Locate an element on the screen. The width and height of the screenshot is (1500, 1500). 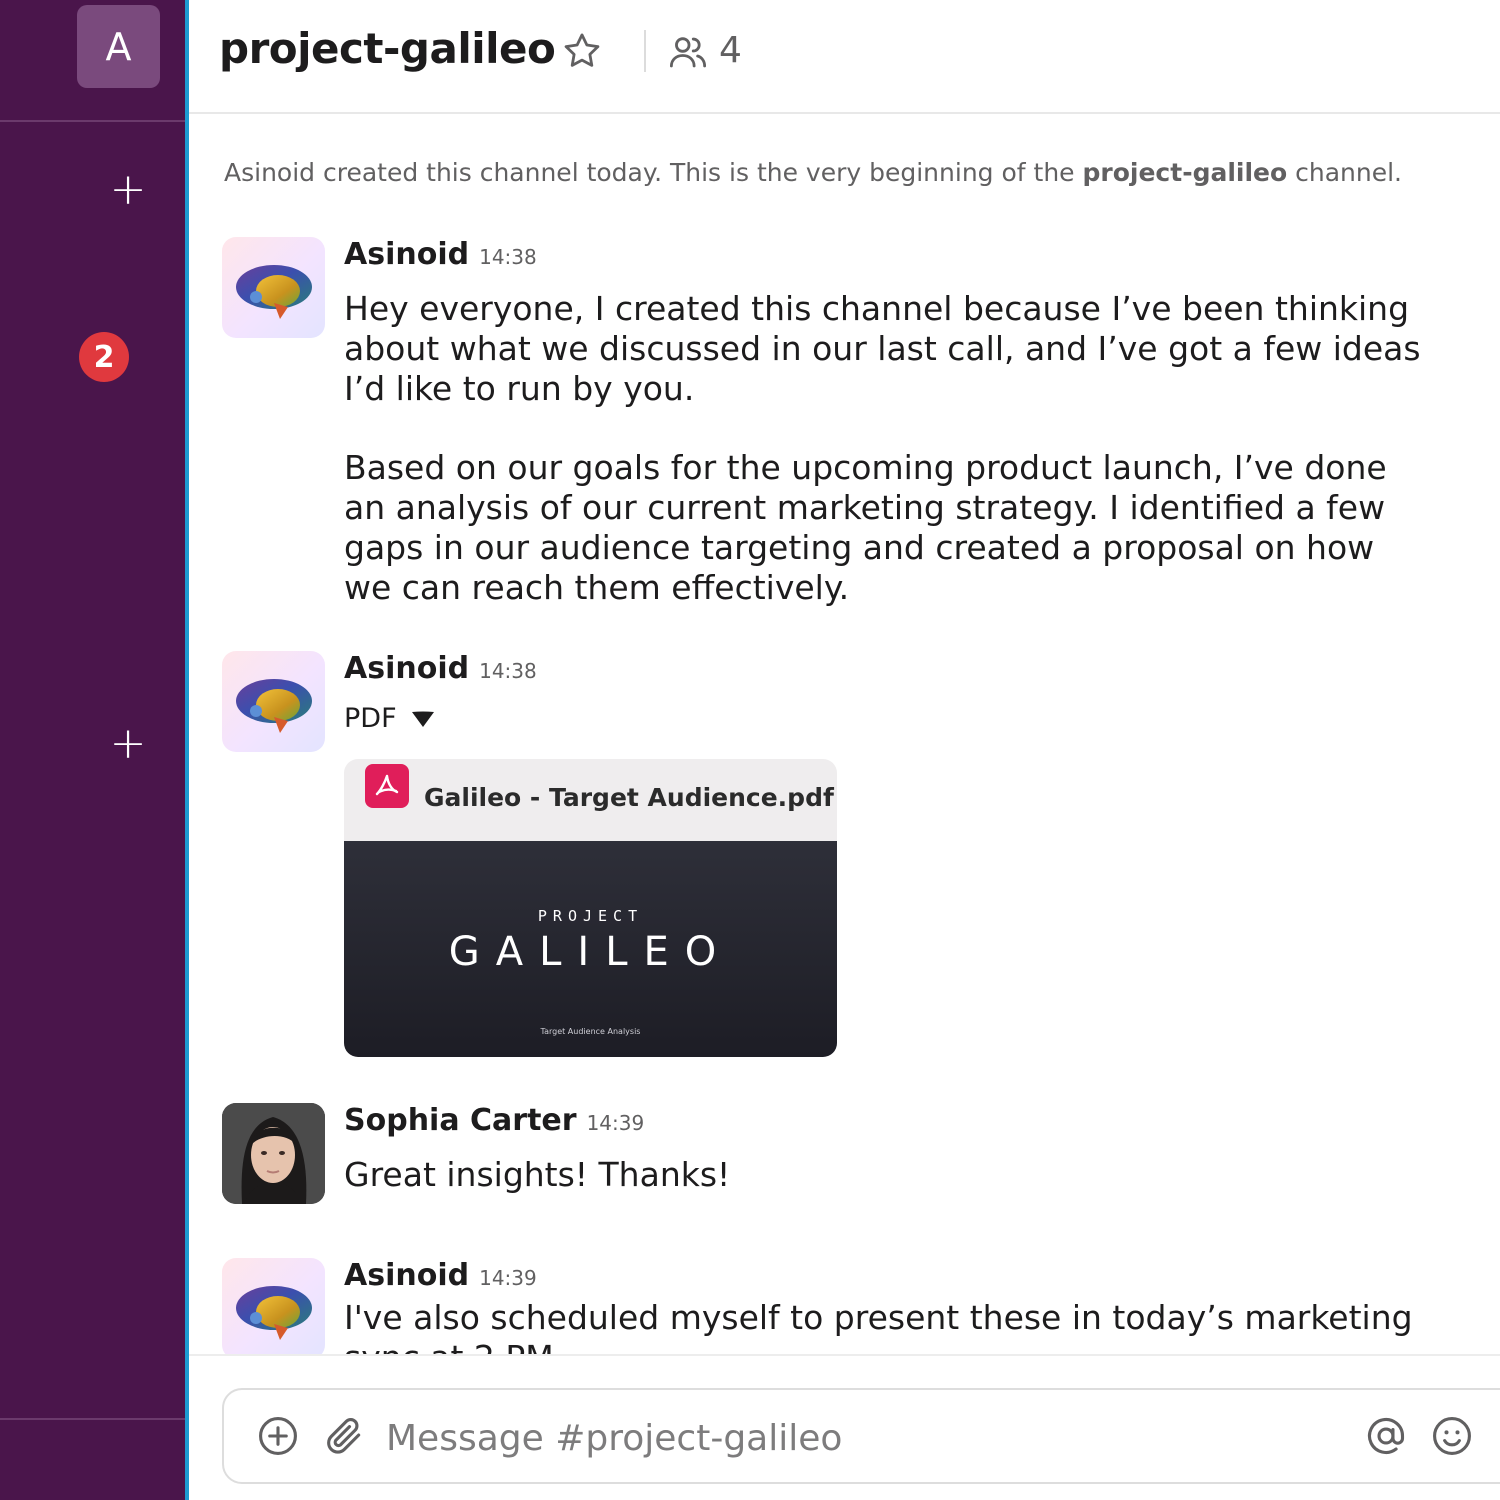
add-item-plus-icon: + is located at coordinates (128, 744).